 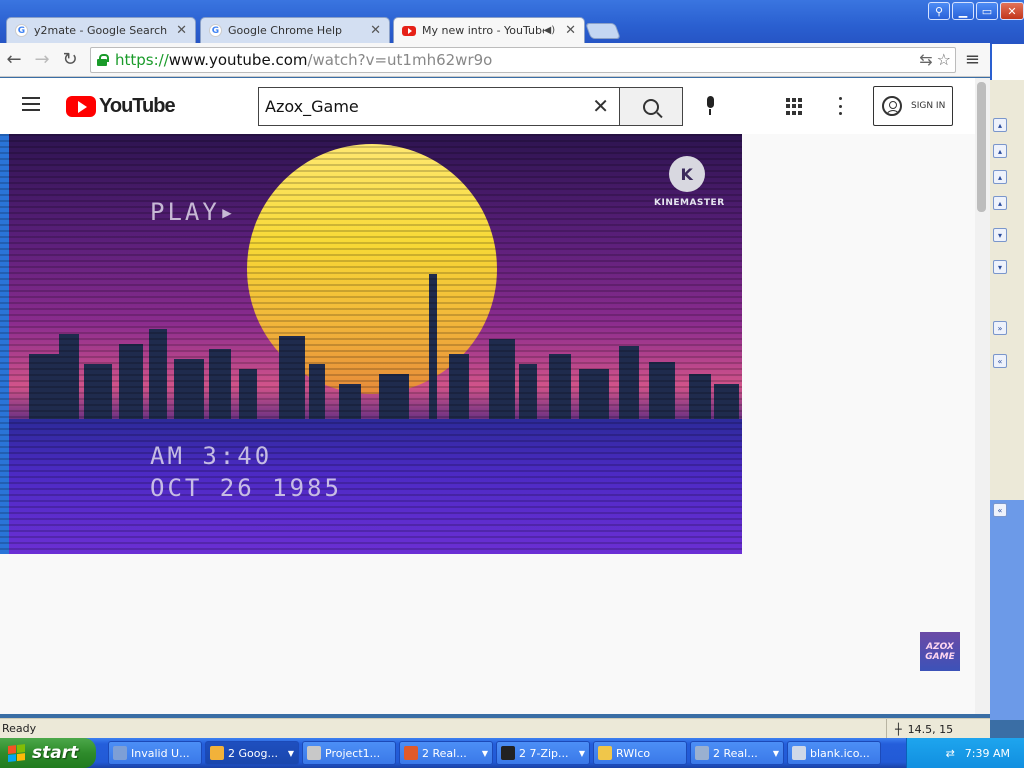 I want to click on channel-badge-line2: GAME, so click(x=940, y=656).